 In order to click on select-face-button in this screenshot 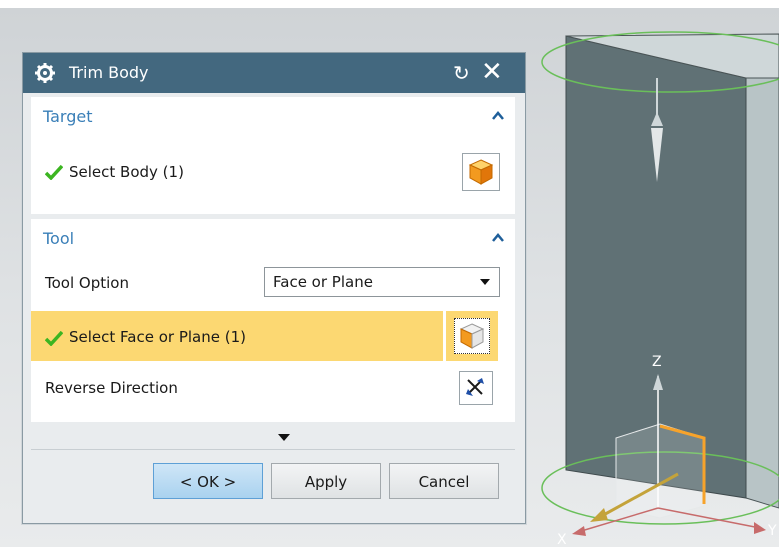, I will do `click(472, 336)`.